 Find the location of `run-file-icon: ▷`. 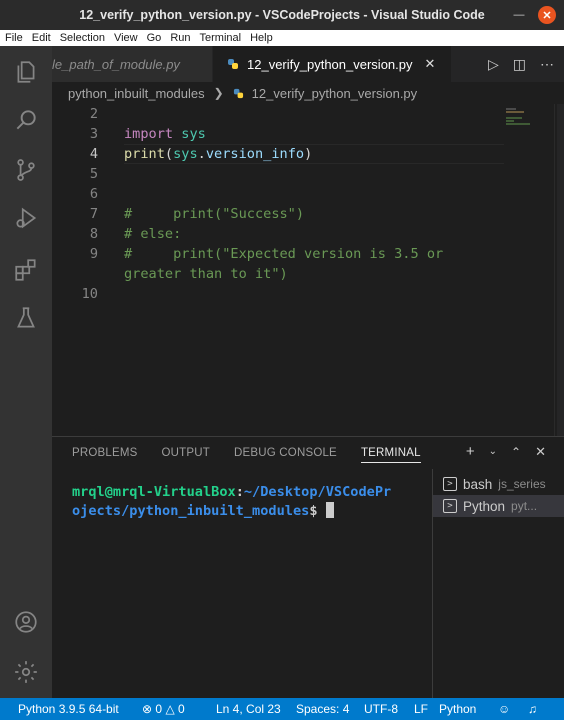

run-file-icon: ▷ is located at coordinates (493, 64).